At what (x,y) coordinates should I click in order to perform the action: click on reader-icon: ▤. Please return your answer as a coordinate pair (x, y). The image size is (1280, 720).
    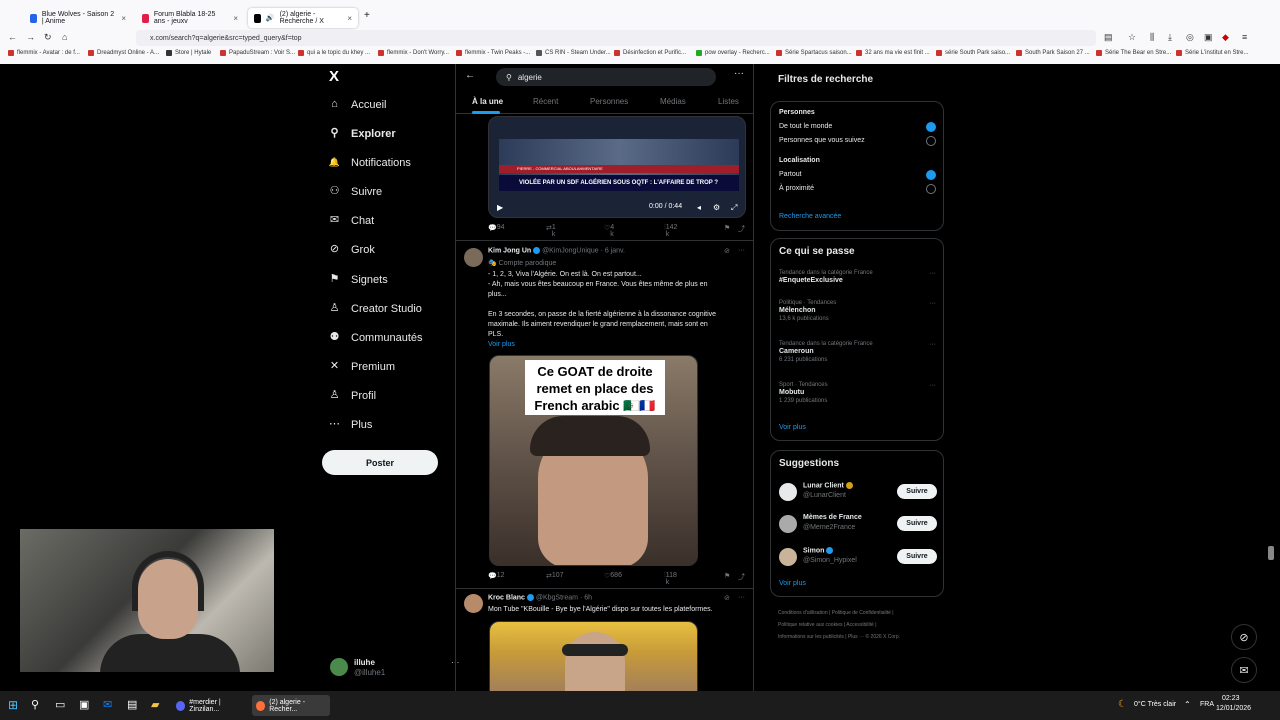
    Looking at the image, I should click on (1108, 37).